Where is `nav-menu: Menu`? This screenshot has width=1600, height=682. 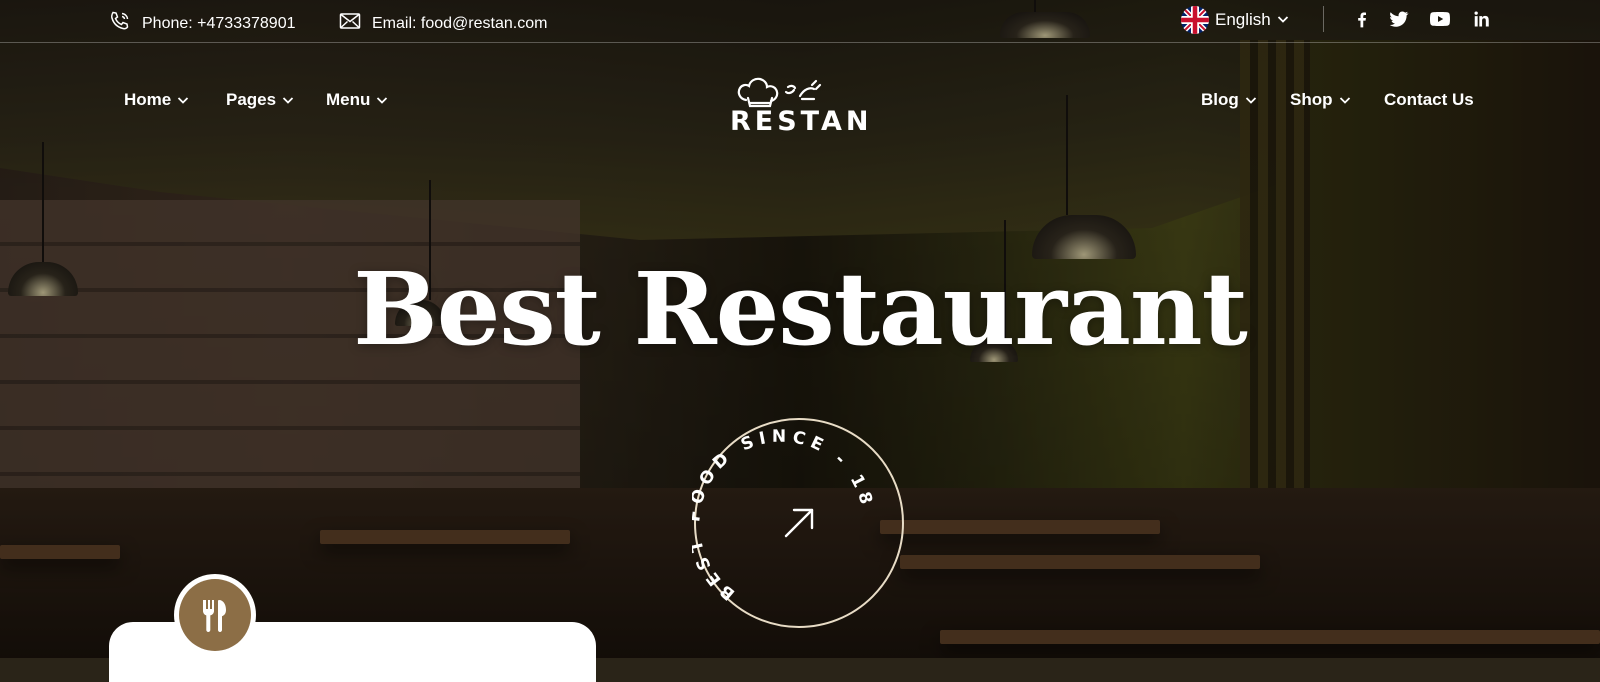
nav-menu: Menu is located at coordinates (357, 100).